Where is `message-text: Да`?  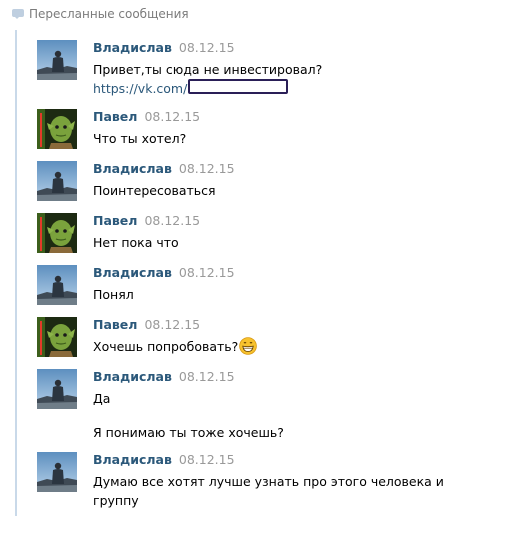 message-text: Да is located at coordinates (102, 398).